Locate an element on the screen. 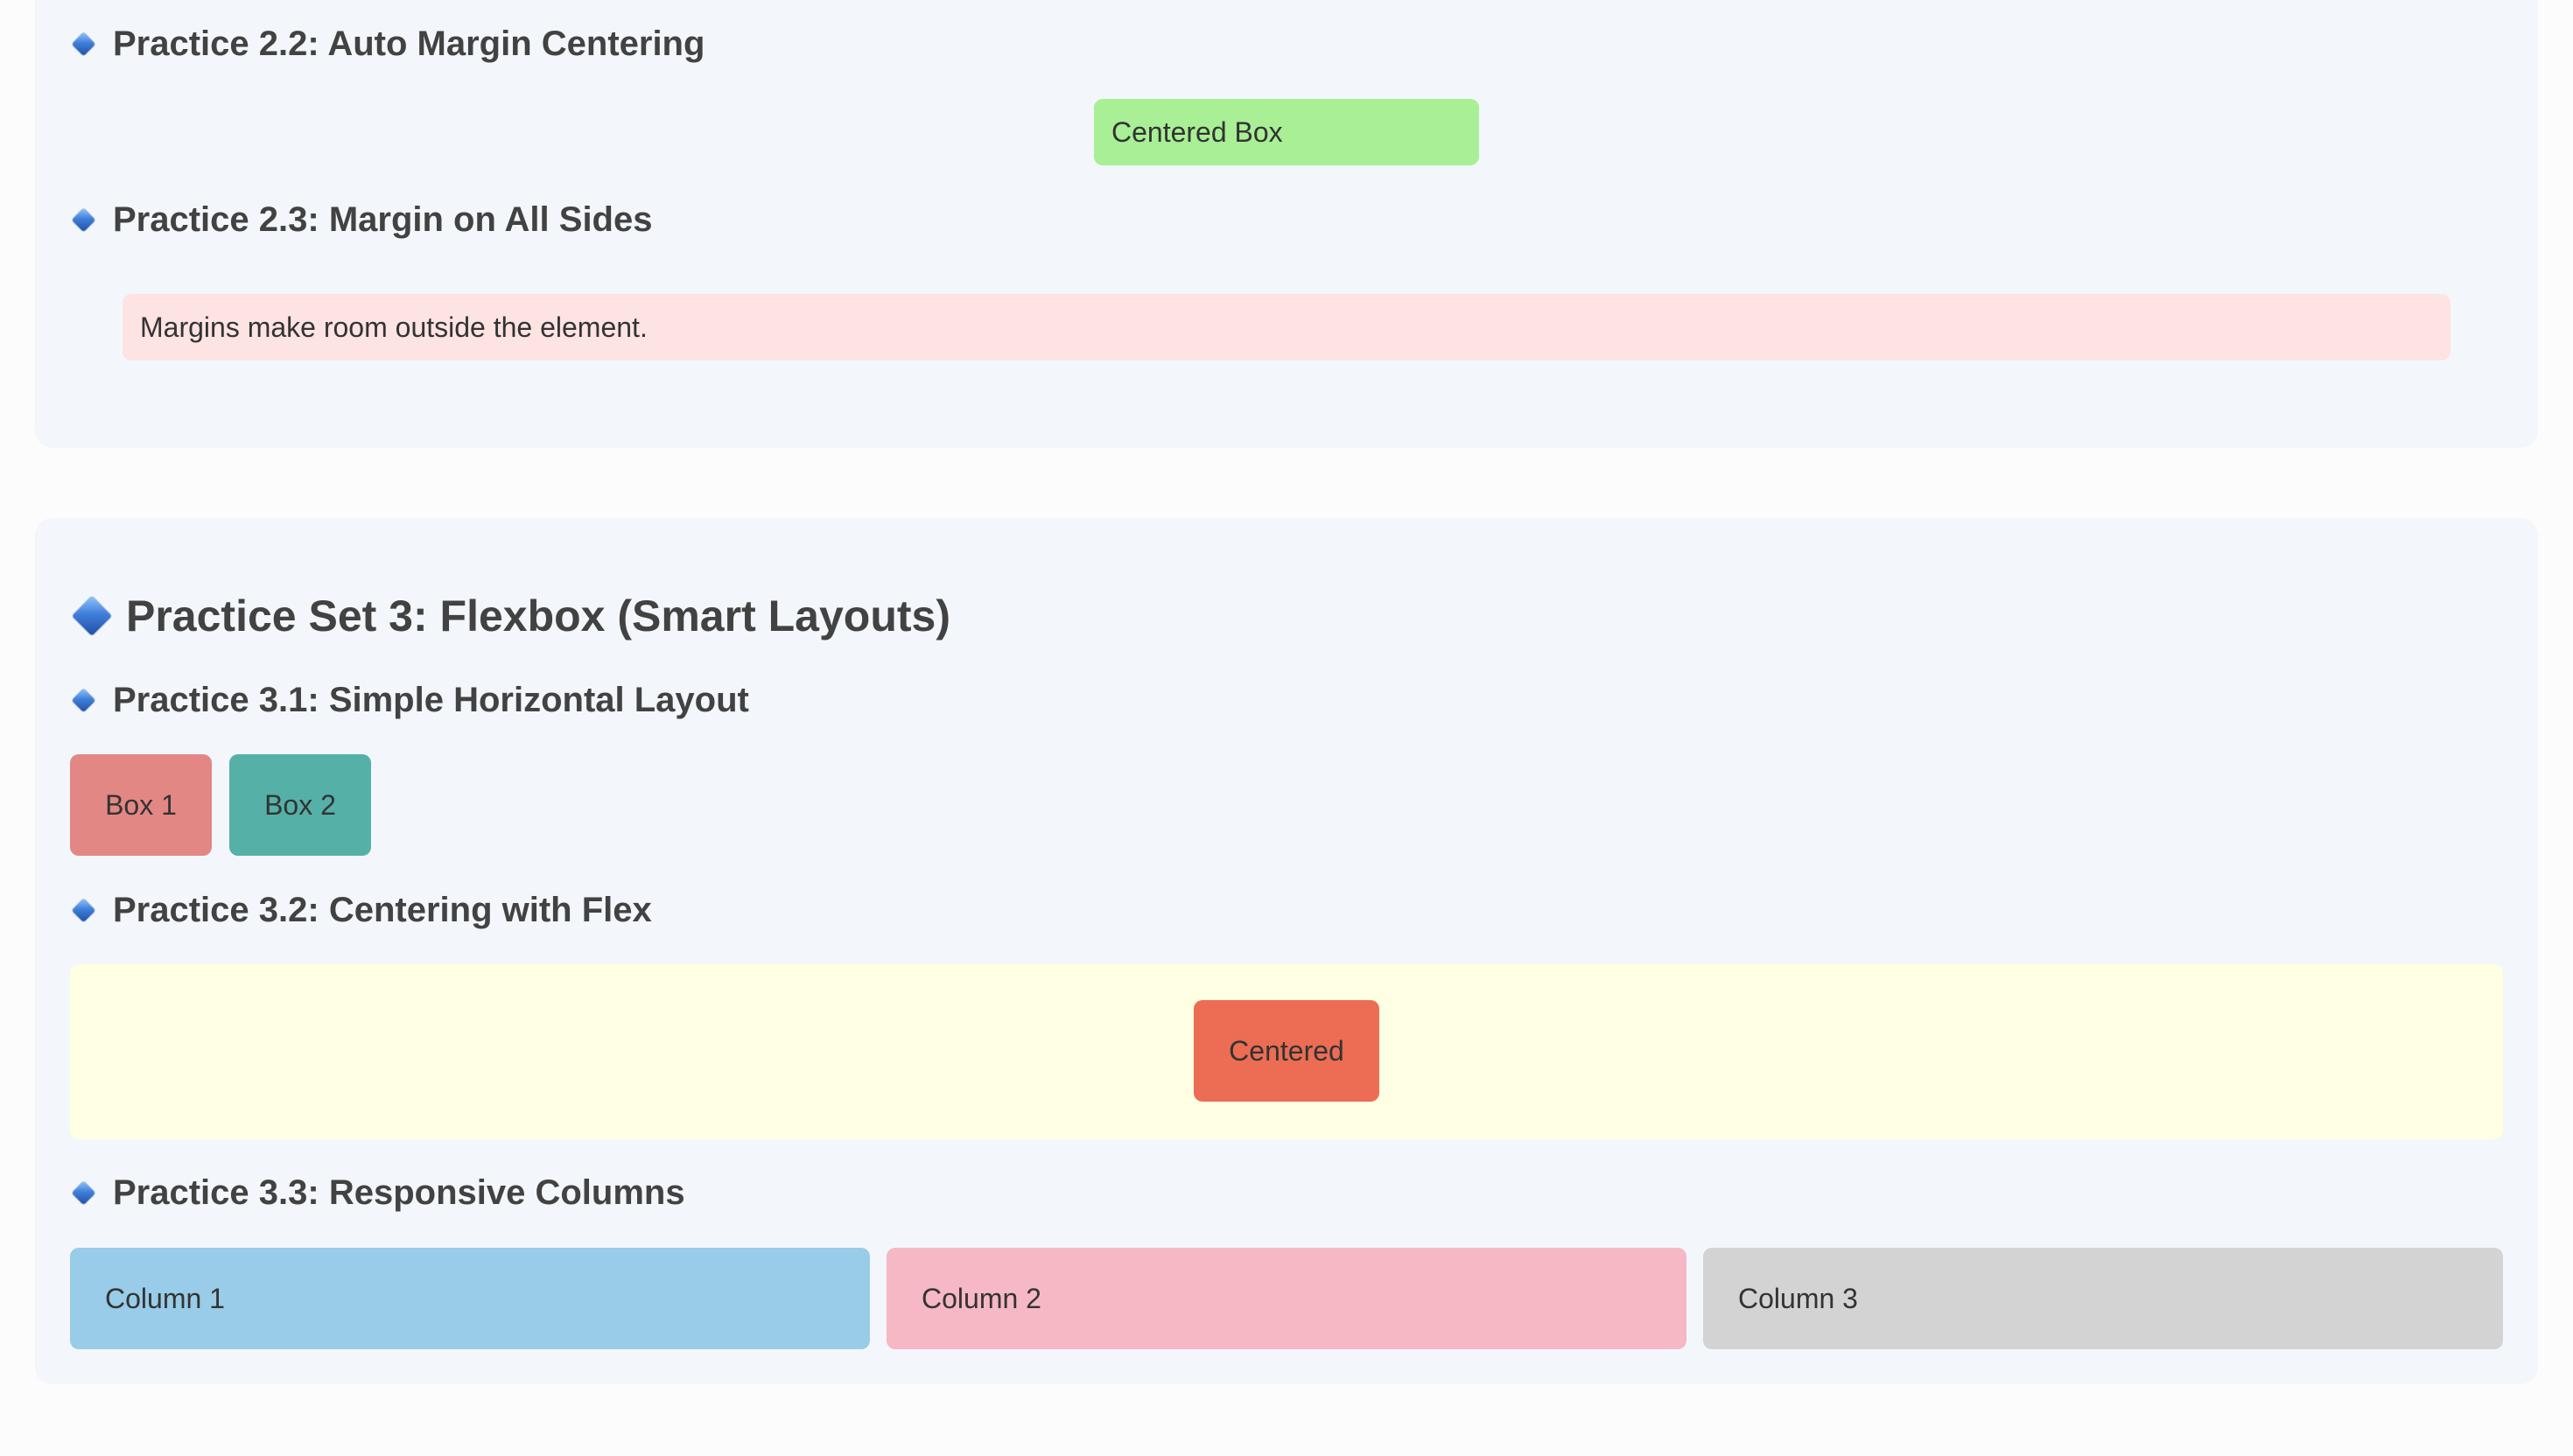 The height and width of the screenshot is (1456, 2573). margin-box: Margins make room outside the element. is located at coordinates (1286, 327).